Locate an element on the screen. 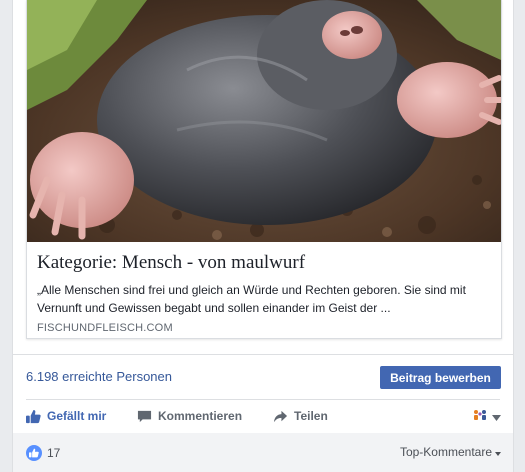 This screenshot has height=472, width=525. share-button: Teilen is located at coordinates (300, 416).